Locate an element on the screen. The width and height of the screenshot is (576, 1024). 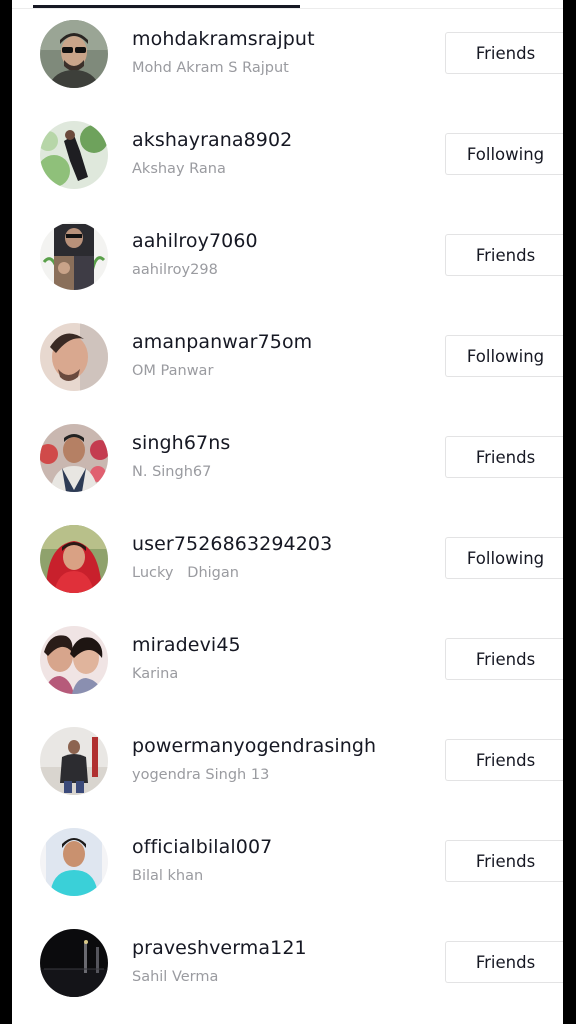
nickname: Mohd Akram S Rajput is located at coordinates (210, 68).